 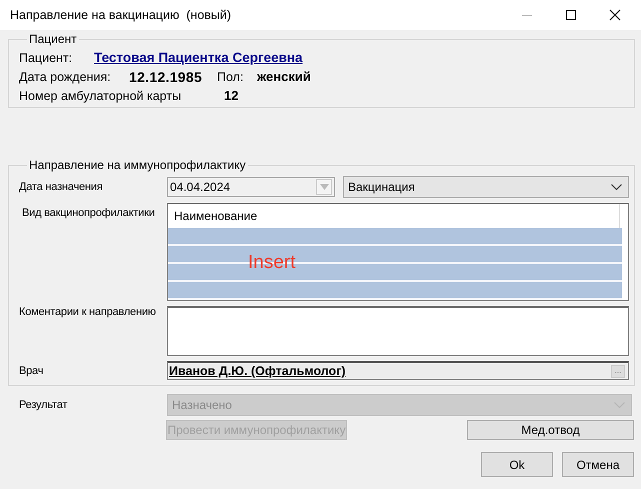 I want to click on birth-date: 12.12.1985, so click(x=166, y=76).